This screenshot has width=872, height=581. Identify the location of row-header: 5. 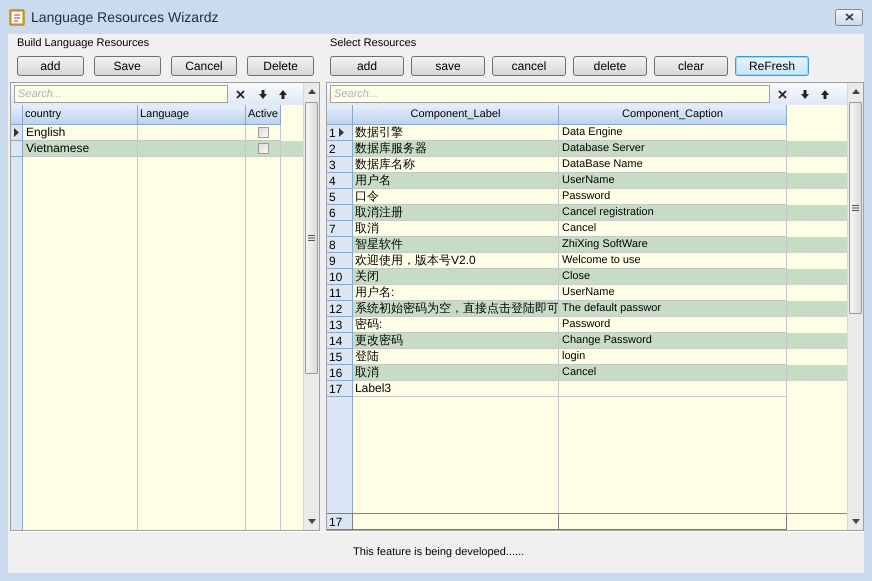
(340, 197).